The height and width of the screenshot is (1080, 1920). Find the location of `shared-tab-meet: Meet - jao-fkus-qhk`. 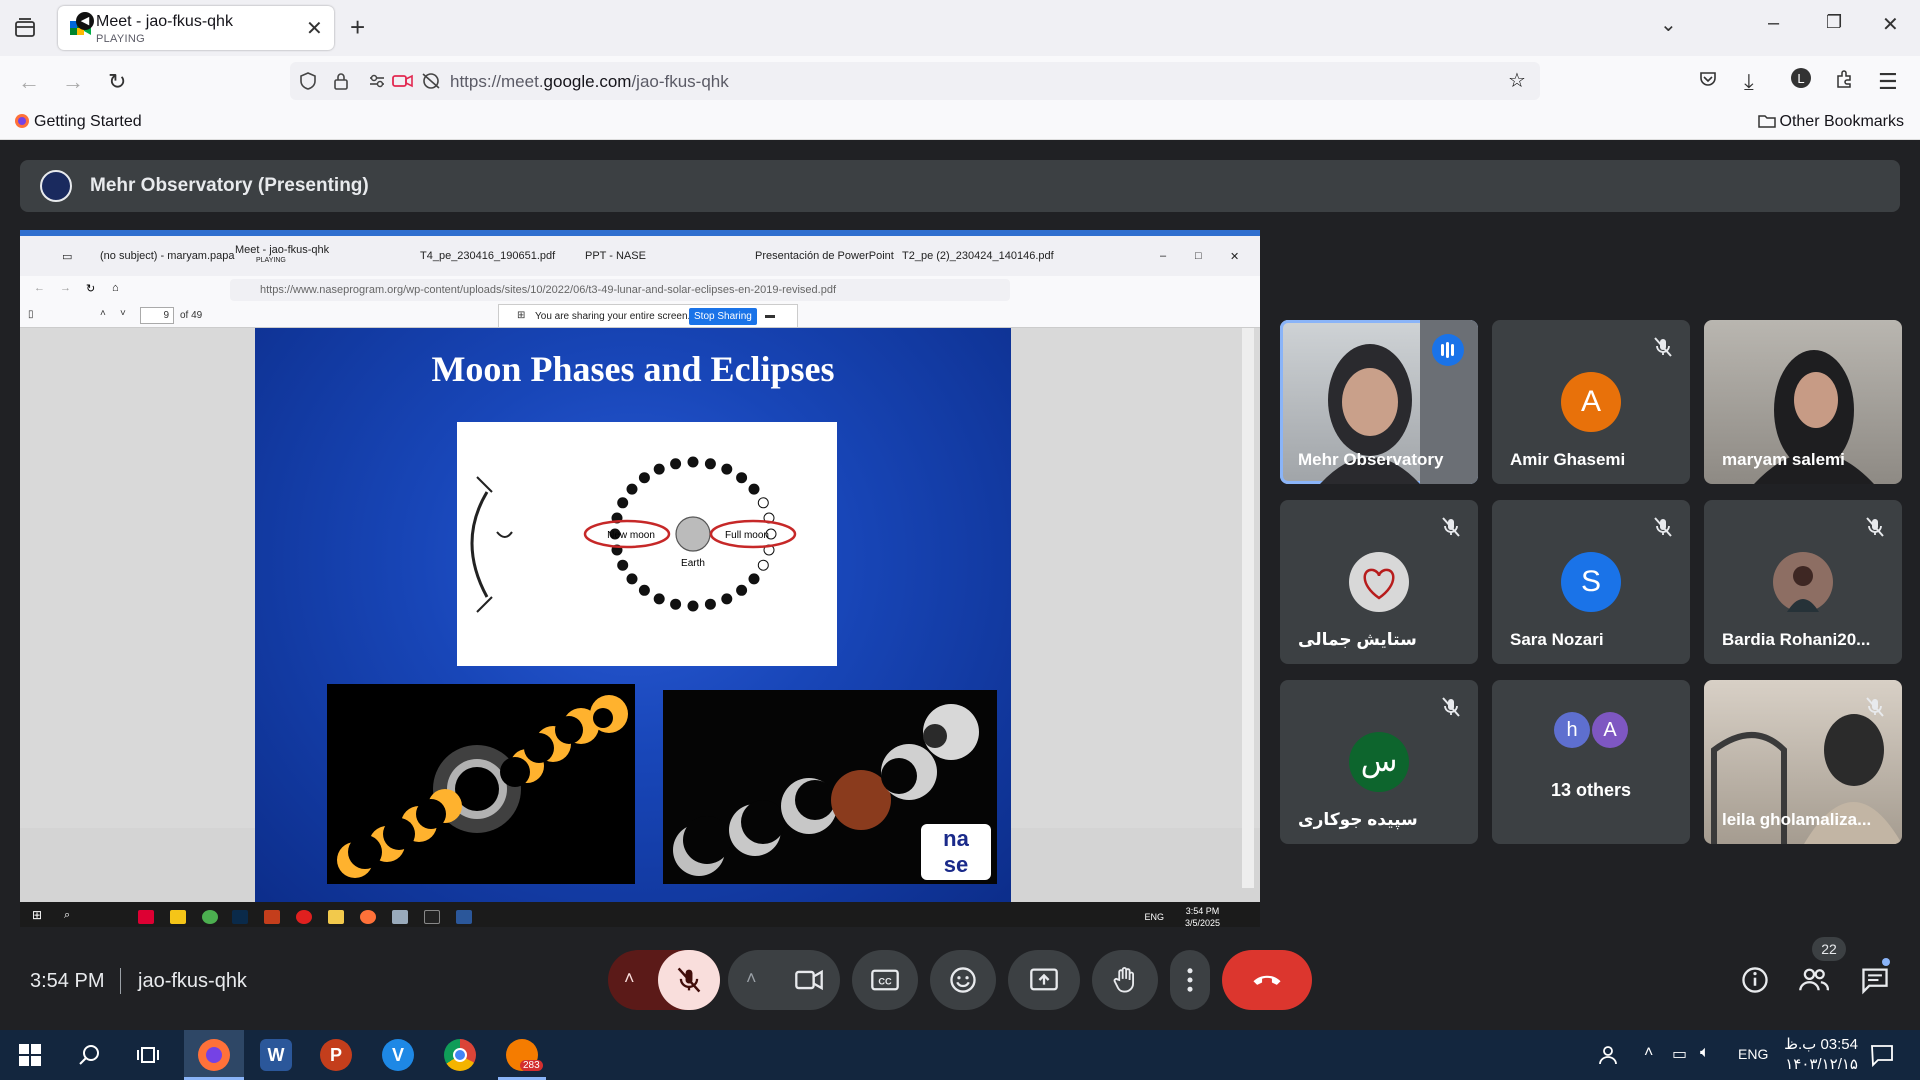

shared-tab-meet: Meet - jao-fkus-qhk is located at coordinates (282, 250).